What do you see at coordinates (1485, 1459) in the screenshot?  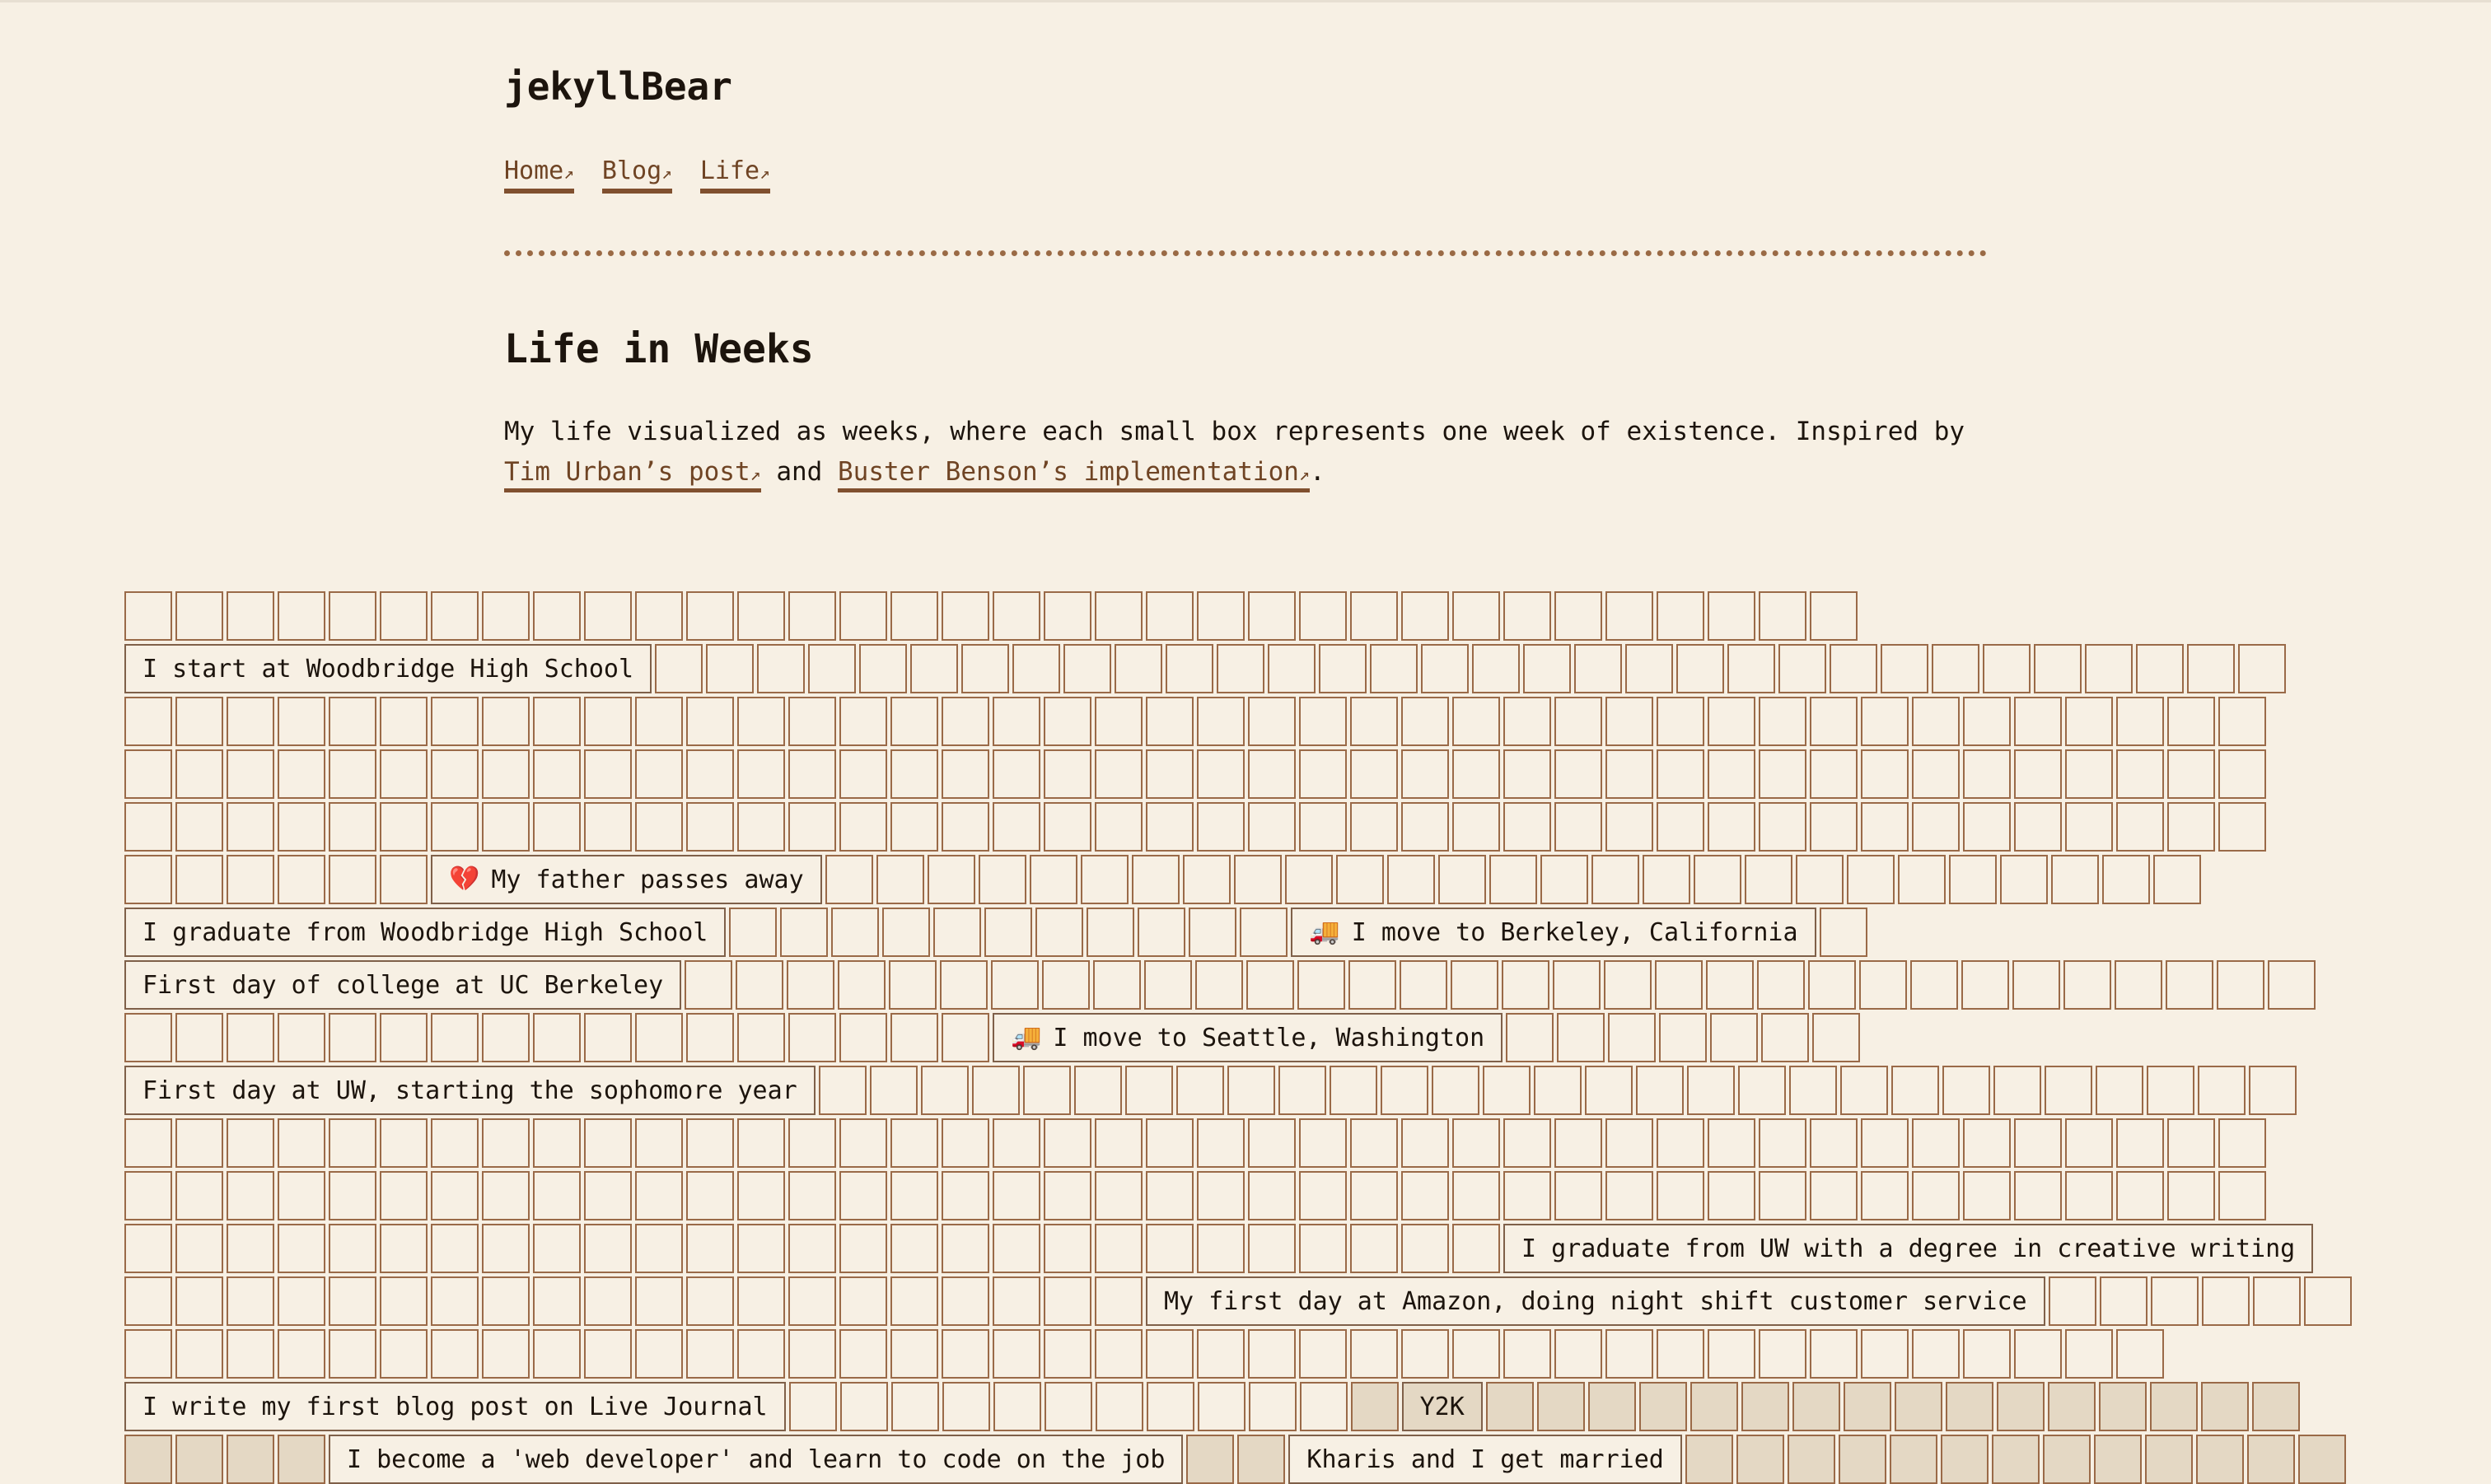 I see `life-event: Kharis and I get married` at bounding box center [1485, 1459].